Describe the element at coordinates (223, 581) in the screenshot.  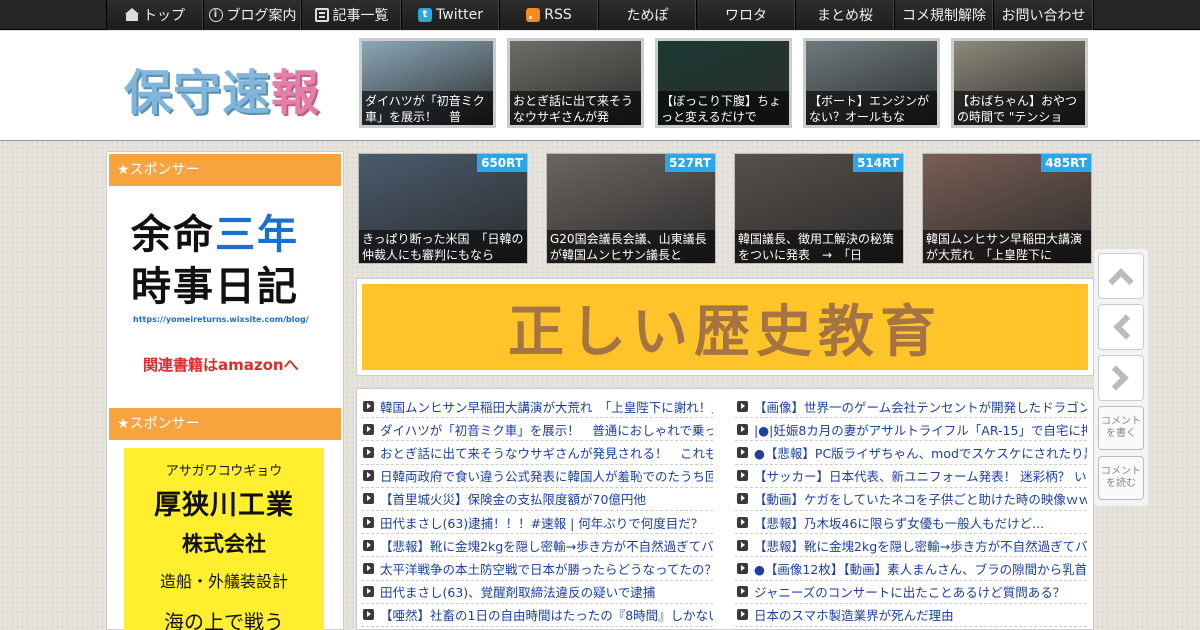
I see `ad-business: 造船・外艤装設計` at that location.